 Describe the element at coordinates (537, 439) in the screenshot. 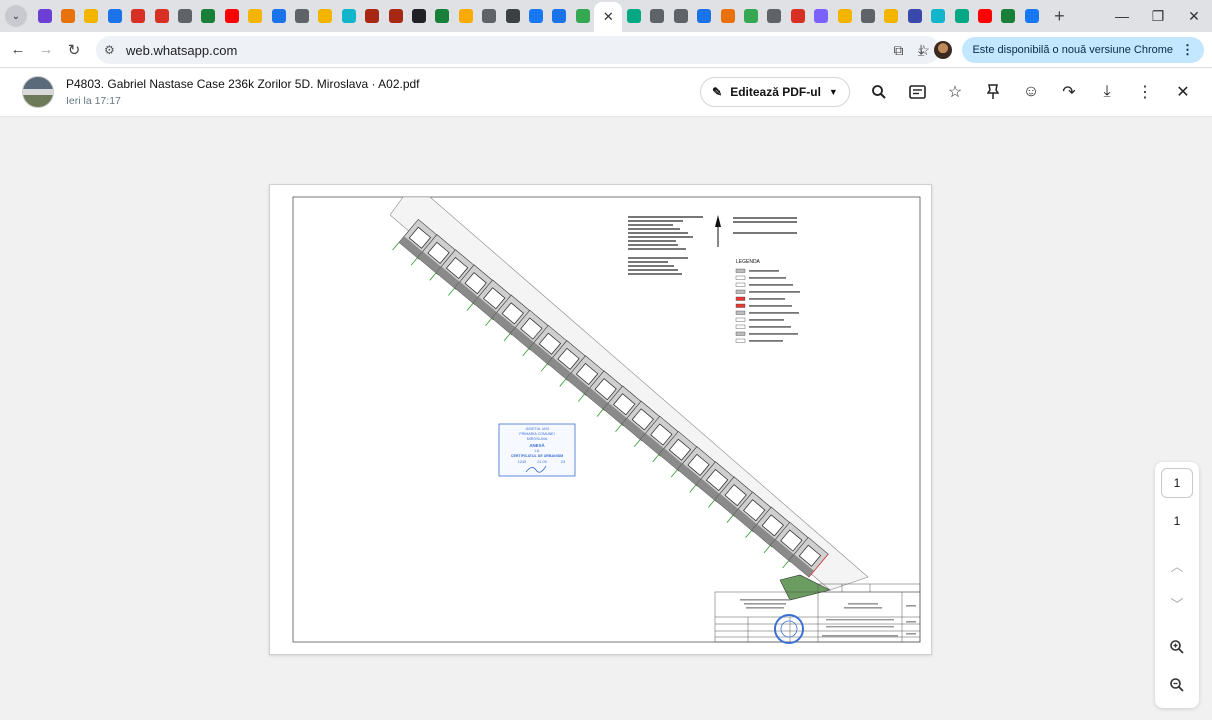

I see `stamp-line3: MIROSLAVA` at that location.